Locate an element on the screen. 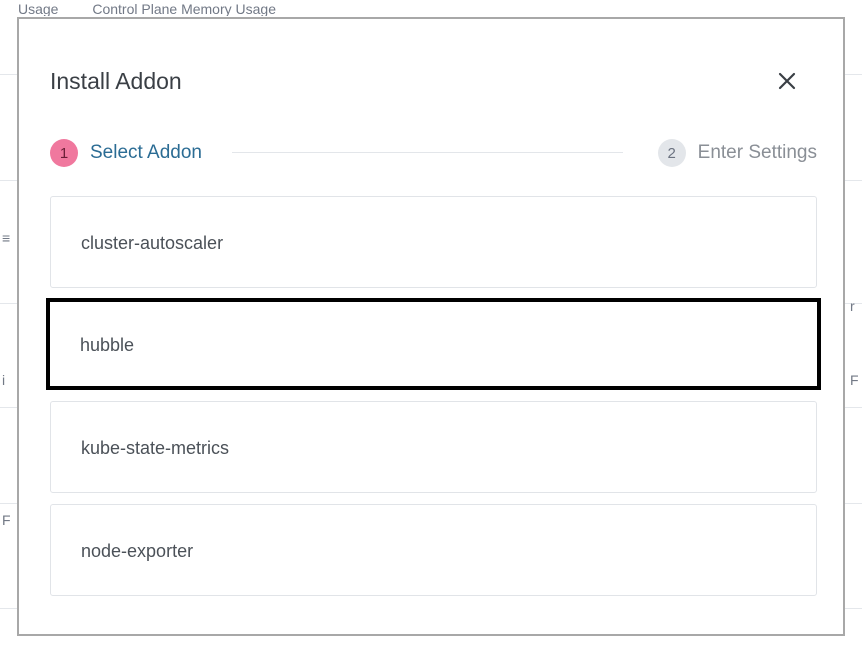 This screenshot has height=654, width=862. step-select-addon: 1 Select Addon is located at coordinates (126, 153).